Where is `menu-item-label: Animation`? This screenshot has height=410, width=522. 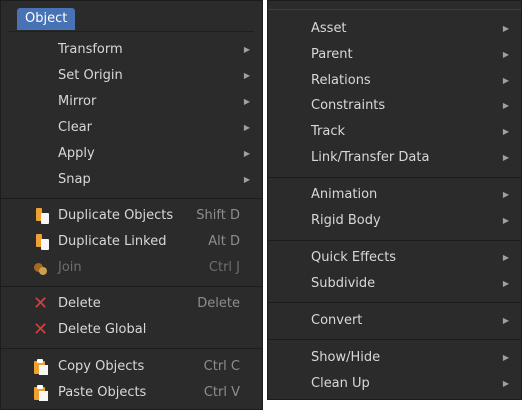 menu-item-label: Animation is located at coordinates (344, 194).